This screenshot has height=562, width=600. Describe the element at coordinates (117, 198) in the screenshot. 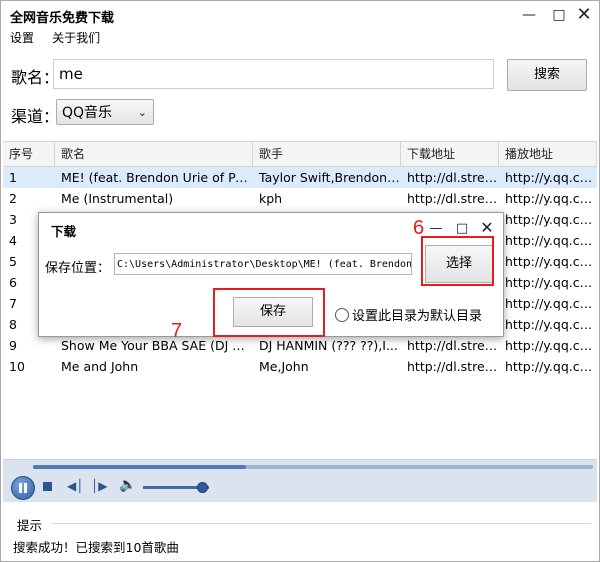

I see `cell-song: Me (Instrumental)` at that location.